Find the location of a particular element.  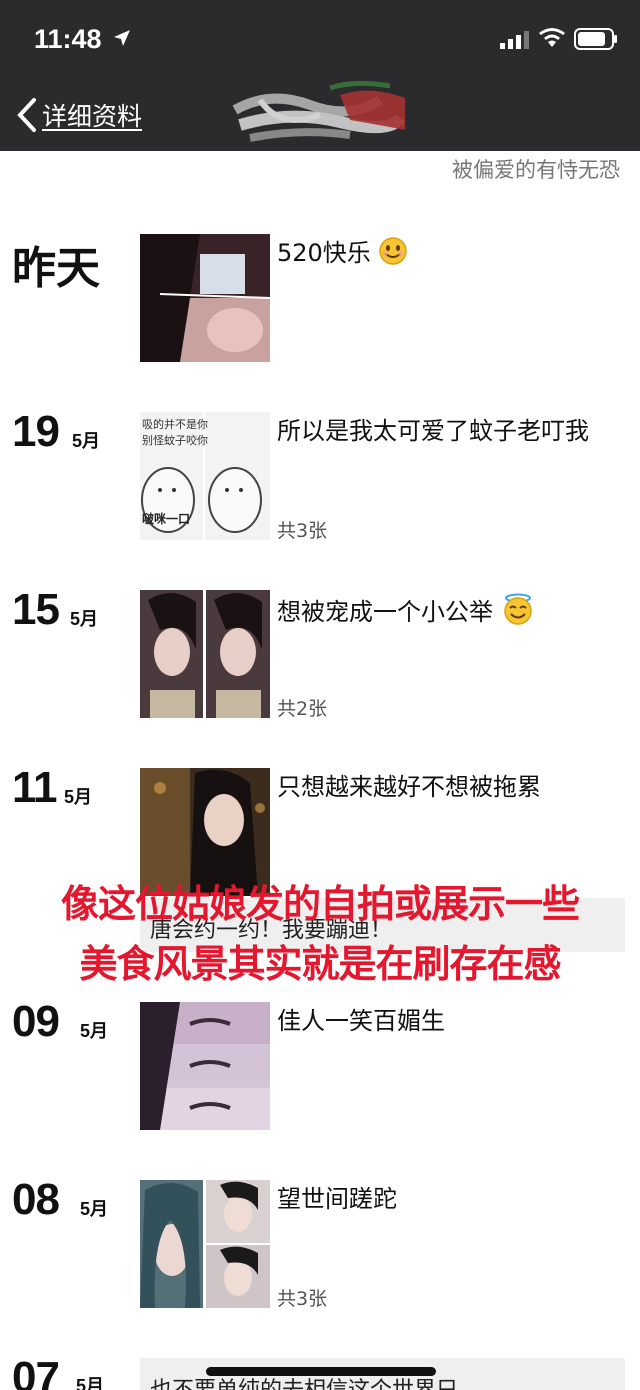

post-date-day: 19 is located at coordinates (36, 431).